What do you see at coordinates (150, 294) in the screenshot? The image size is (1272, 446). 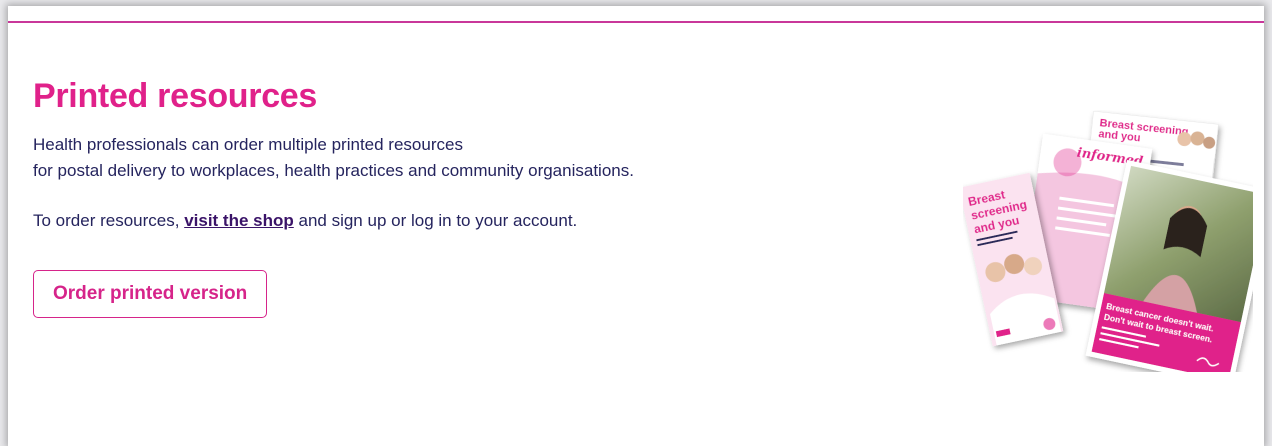 I see `order-printed-version-button: Order printed version` at bounding box center [150, 294].